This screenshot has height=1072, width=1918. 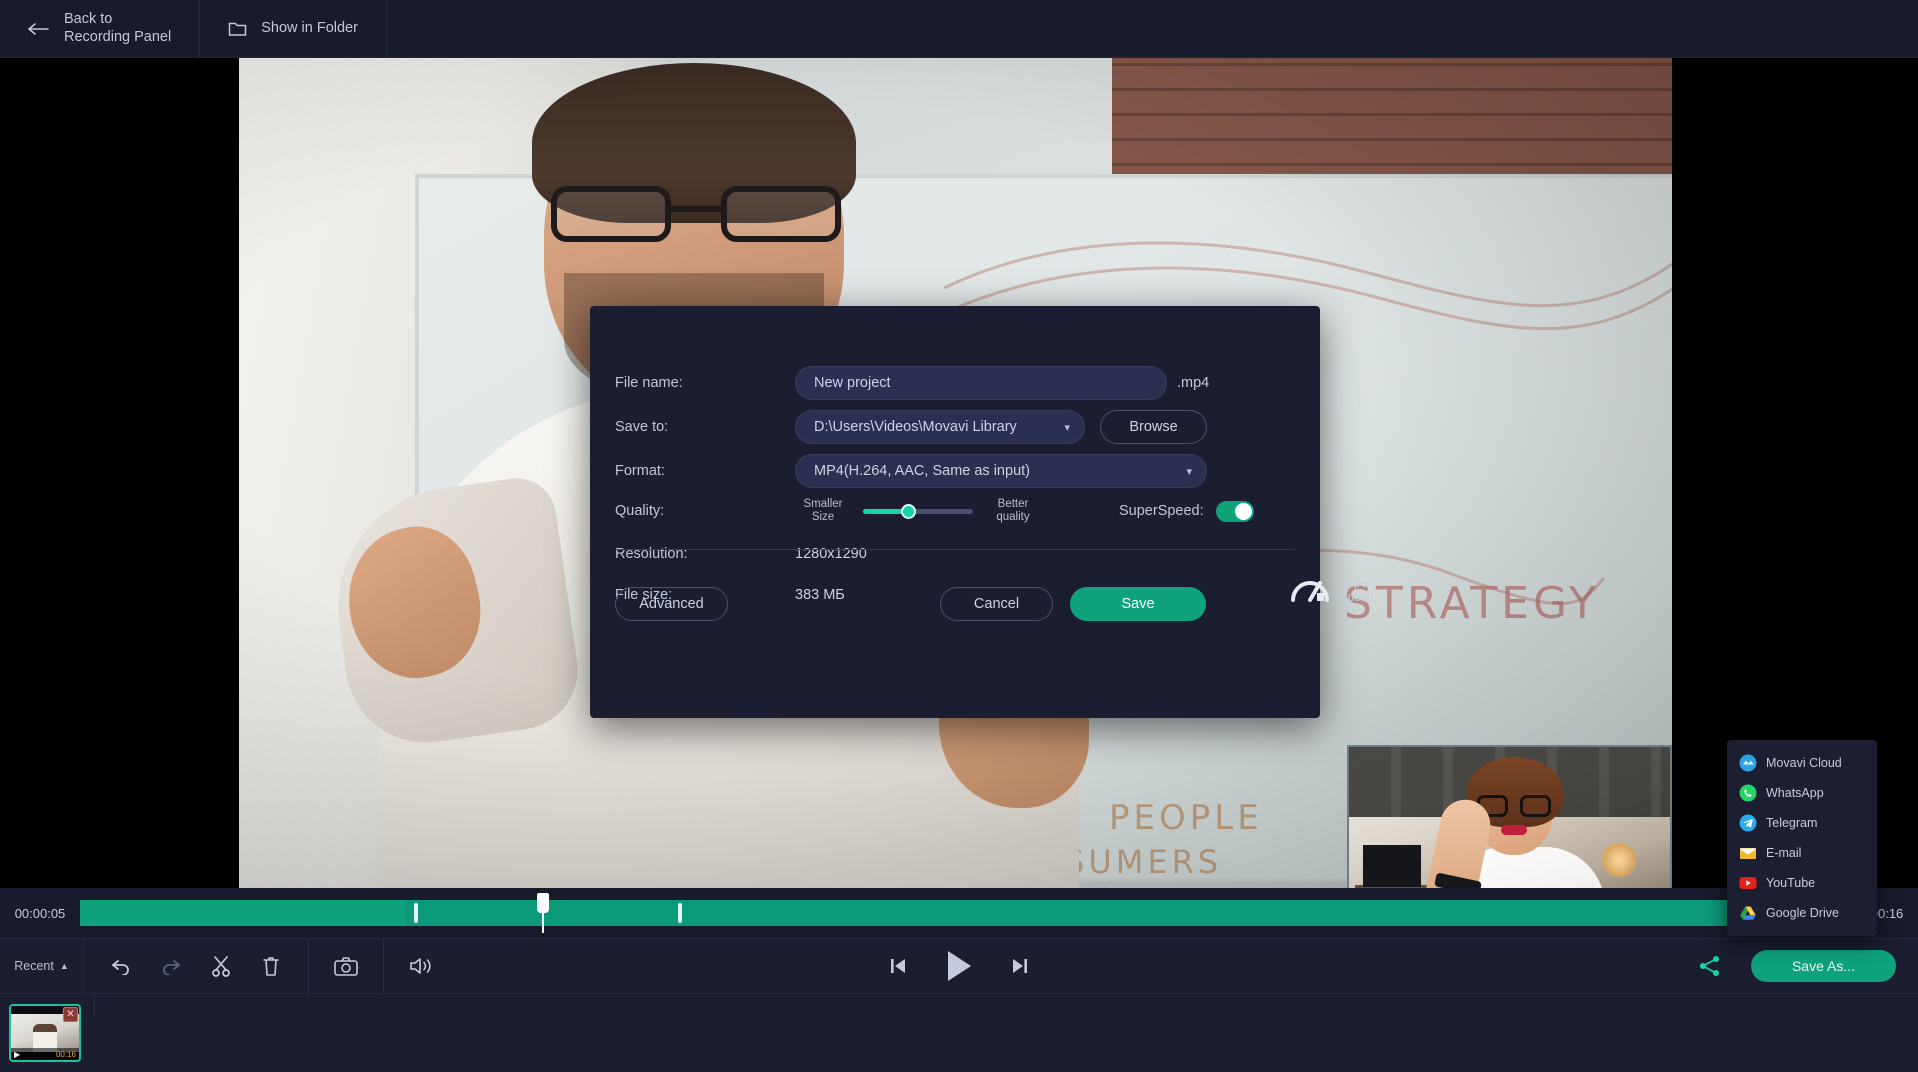 What do you see at coordinates (1193, 383) in the screenshot?
I see `file-extension-label: .mp4` at bounding box center [1193, 383].